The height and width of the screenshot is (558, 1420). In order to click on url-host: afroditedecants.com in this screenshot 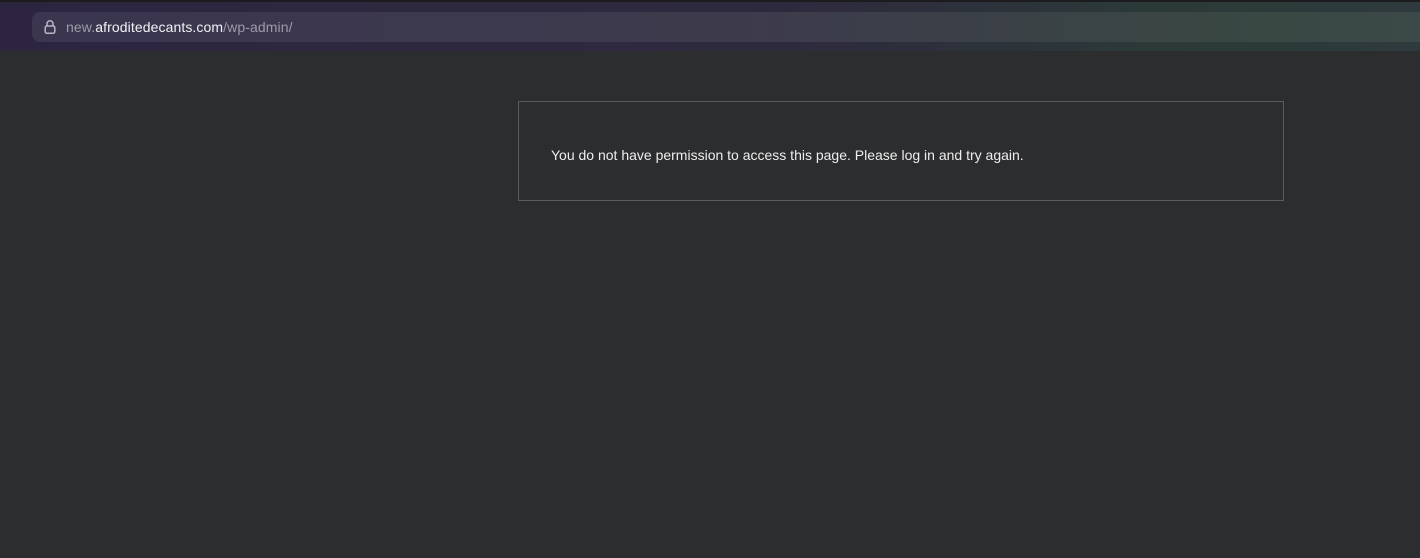, I will do `click(159, 27)`.